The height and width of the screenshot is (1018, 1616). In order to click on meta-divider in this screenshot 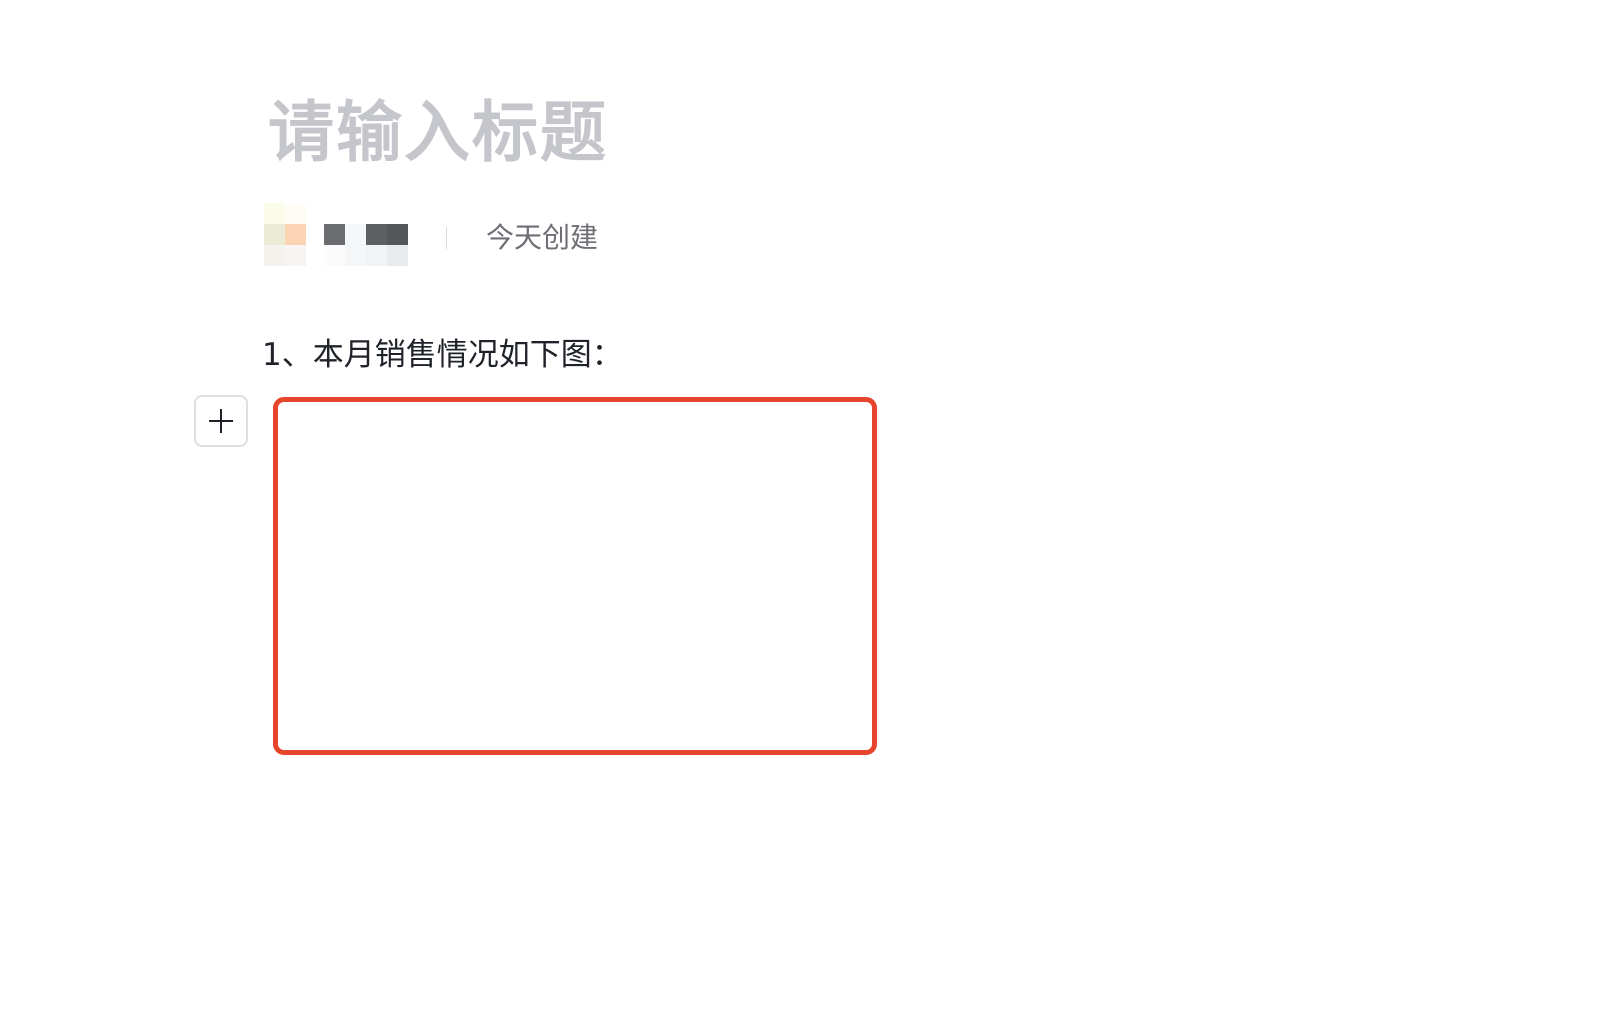, I will do `click(446, 238)`.